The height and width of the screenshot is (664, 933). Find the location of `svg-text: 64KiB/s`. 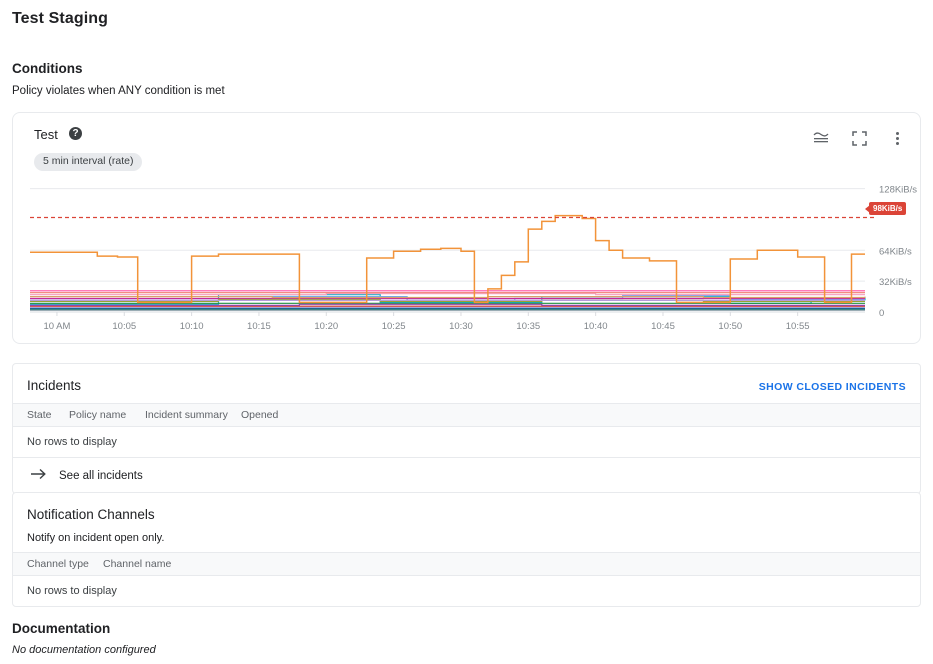

svg-text: 64KiB/s is located at coordinates (895, 251).